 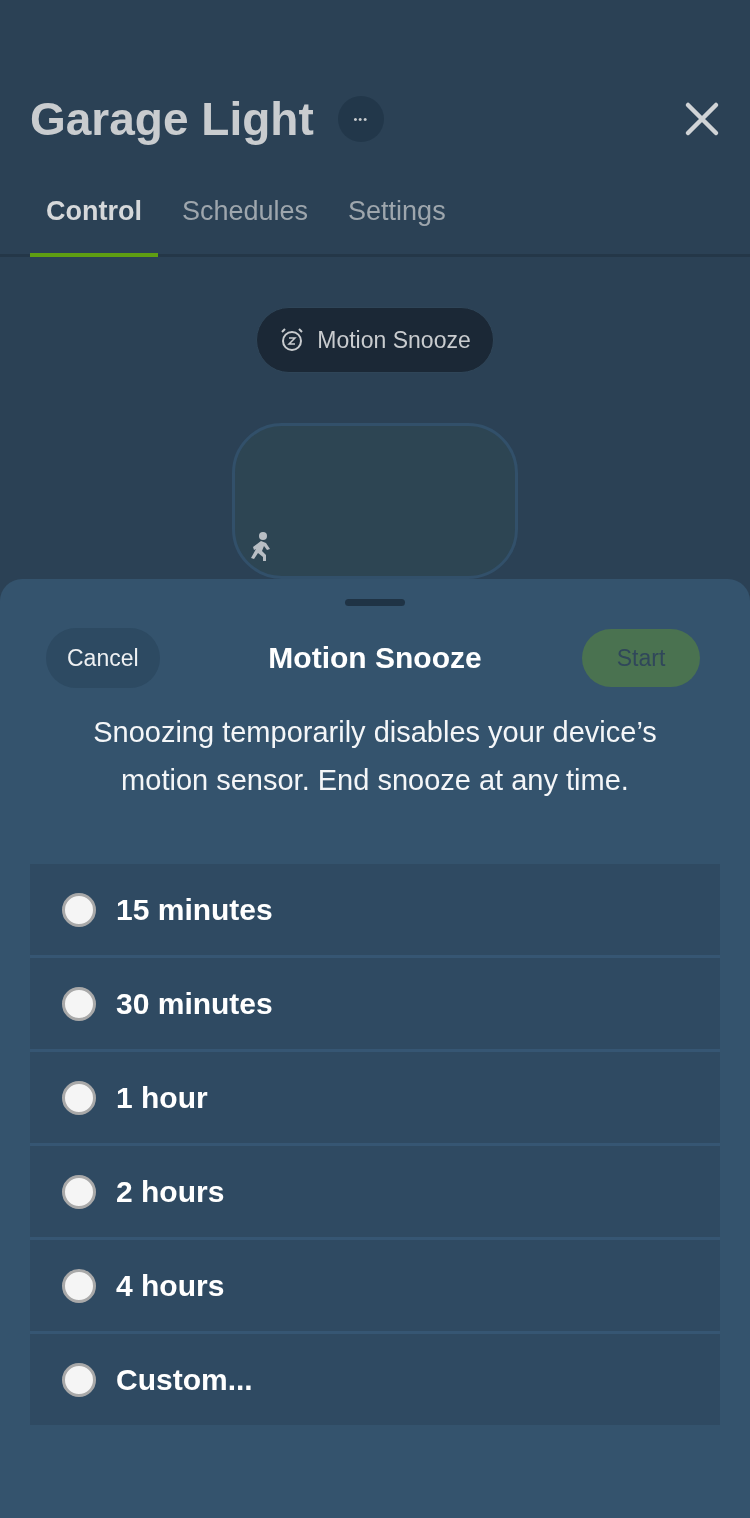 What do you see at coordinates (172, 119) in the screenshot?
I see `device-title: Garage Light` at bounding box center [172, 119].